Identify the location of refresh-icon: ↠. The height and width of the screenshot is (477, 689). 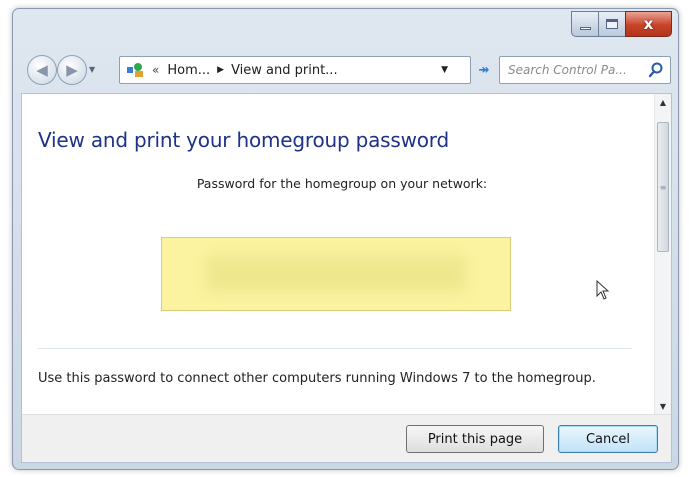
(484, 70).